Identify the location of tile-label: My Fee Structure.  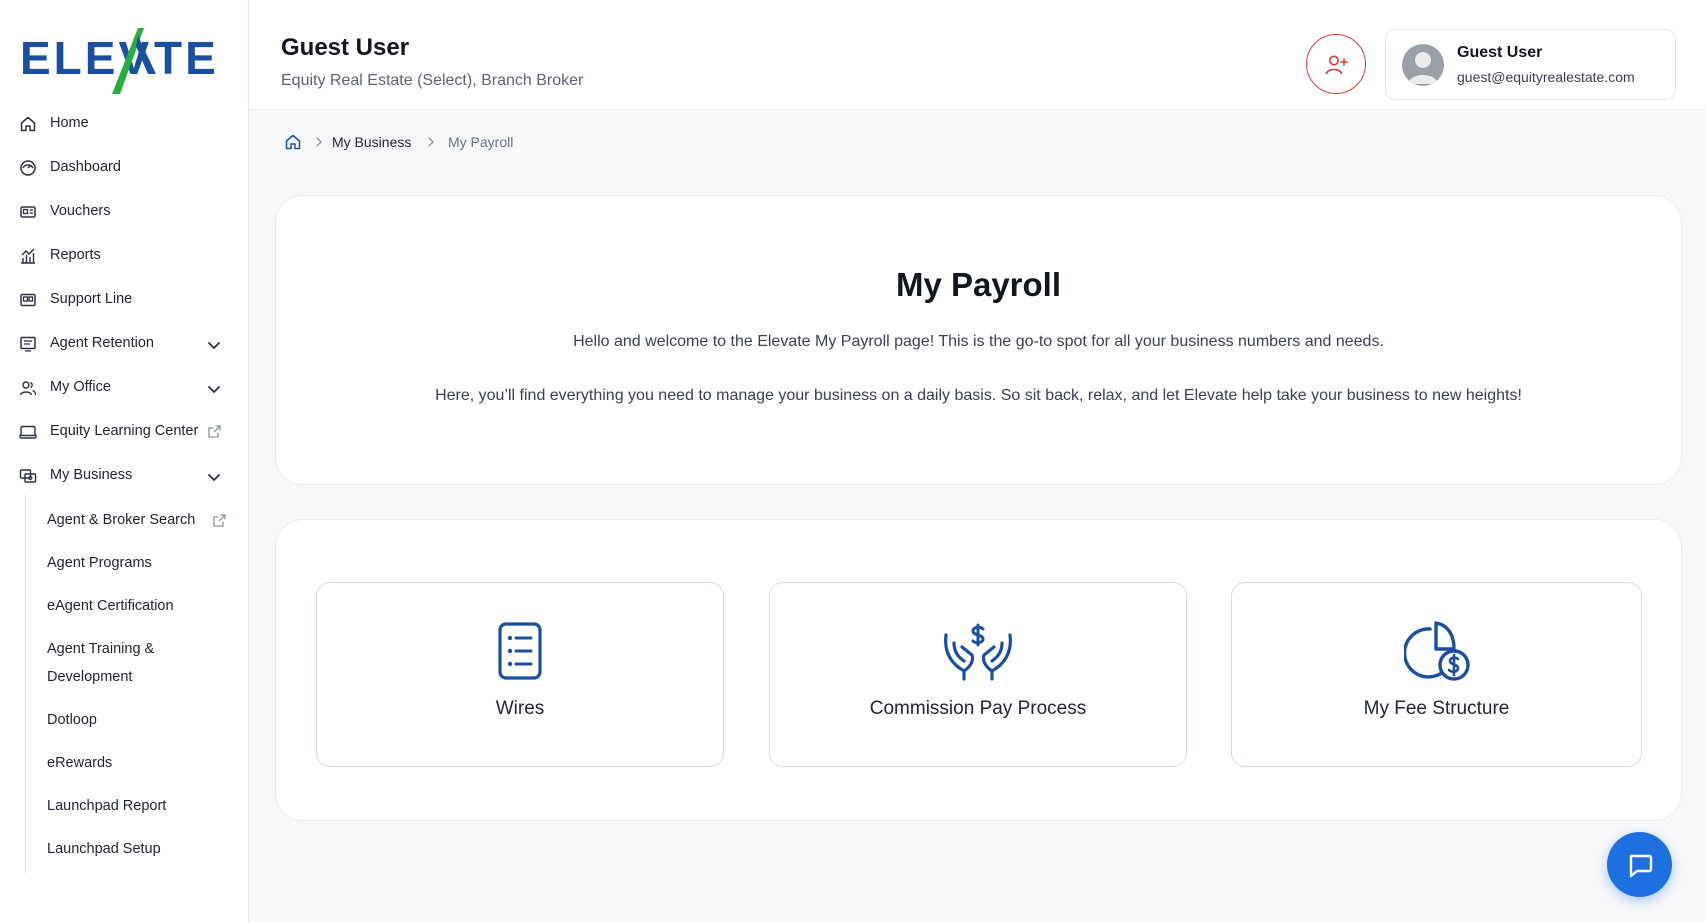
(1436, 708).